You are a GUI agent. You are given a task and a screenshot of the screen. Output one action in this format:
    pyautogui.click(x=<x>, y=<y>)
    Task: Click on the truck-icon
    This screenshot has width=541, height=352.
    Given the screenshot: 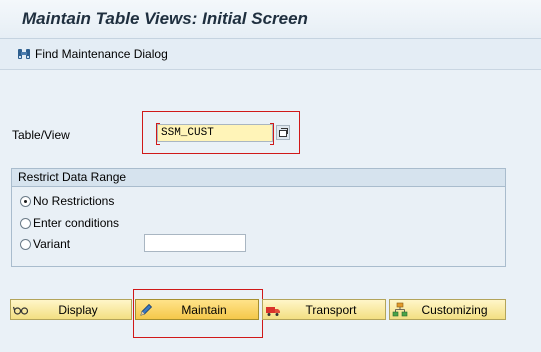 What is the action you would take?
    pyautogui.click(x=273, y=311)
    